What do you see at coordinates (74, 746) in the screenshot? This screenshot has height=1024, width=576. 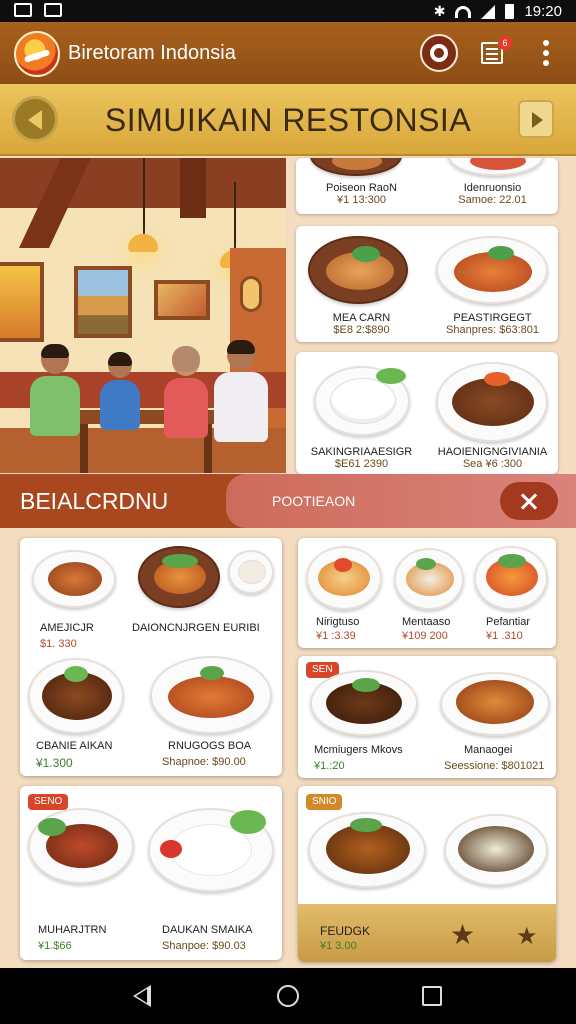 I see `dish-name: CBANIE AIKAN` at bounding box center [74, 746].